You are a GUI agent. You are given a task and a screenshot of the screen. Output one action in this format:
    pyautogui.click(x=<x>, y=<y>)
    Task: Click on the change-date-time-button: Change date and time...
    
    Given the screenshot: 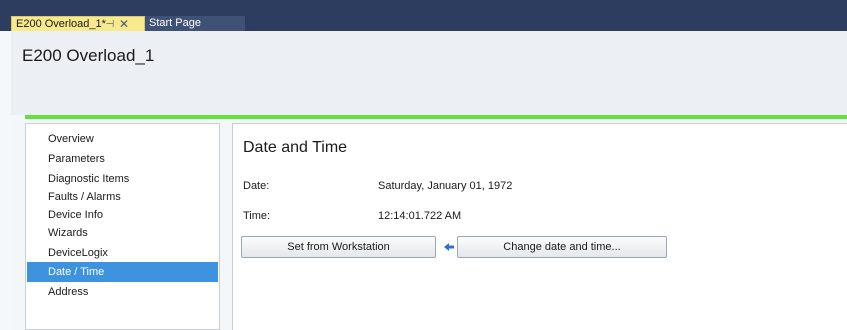 What is the action you would take?
    pyautogui.click(x=562, y=247)
    